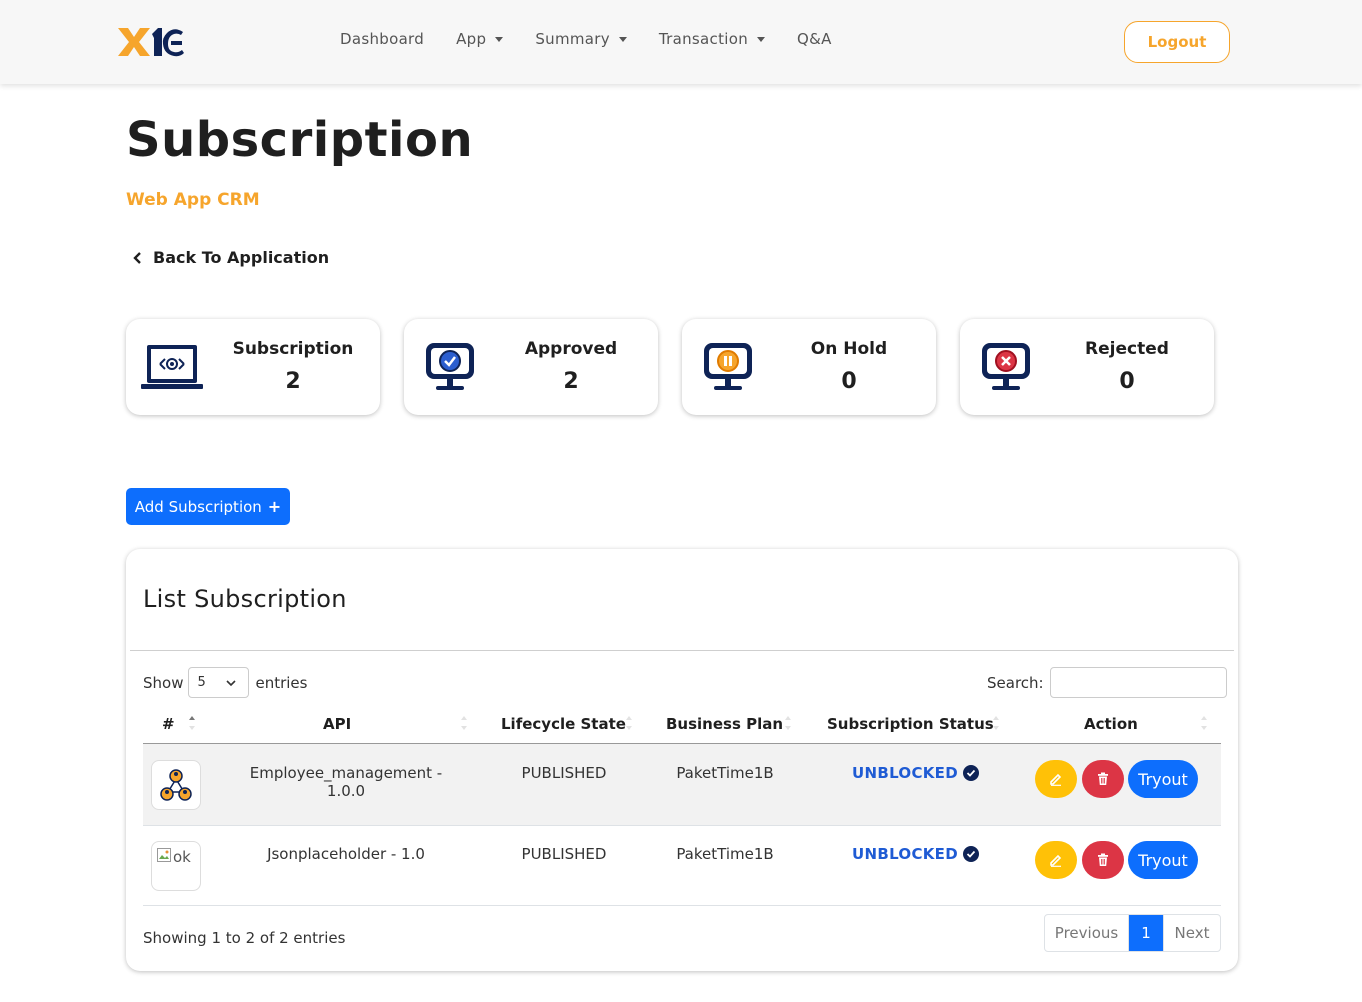  I want to click on stat-card-subscription: Subscription 2, so click(253, 367).